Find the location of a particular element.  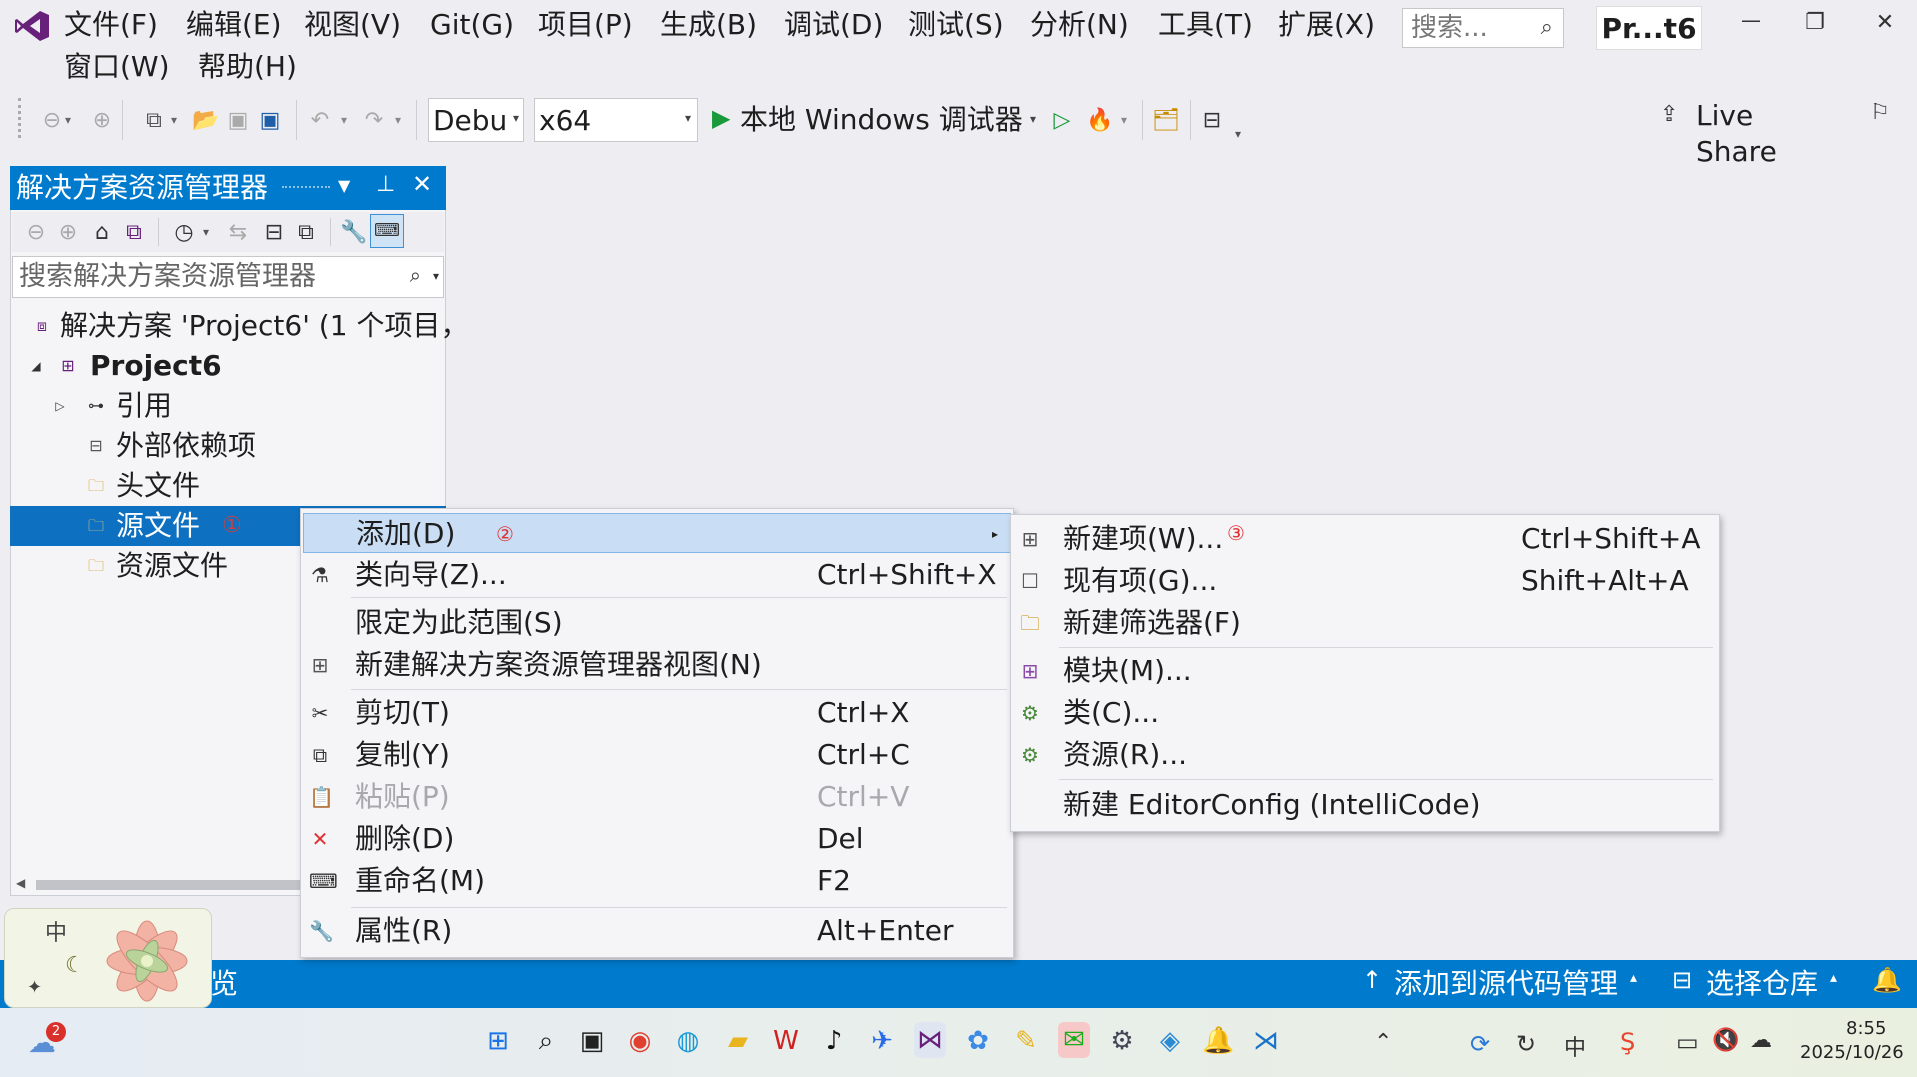

menu-9: 工具(T) is located at coordinates (1205, 25).